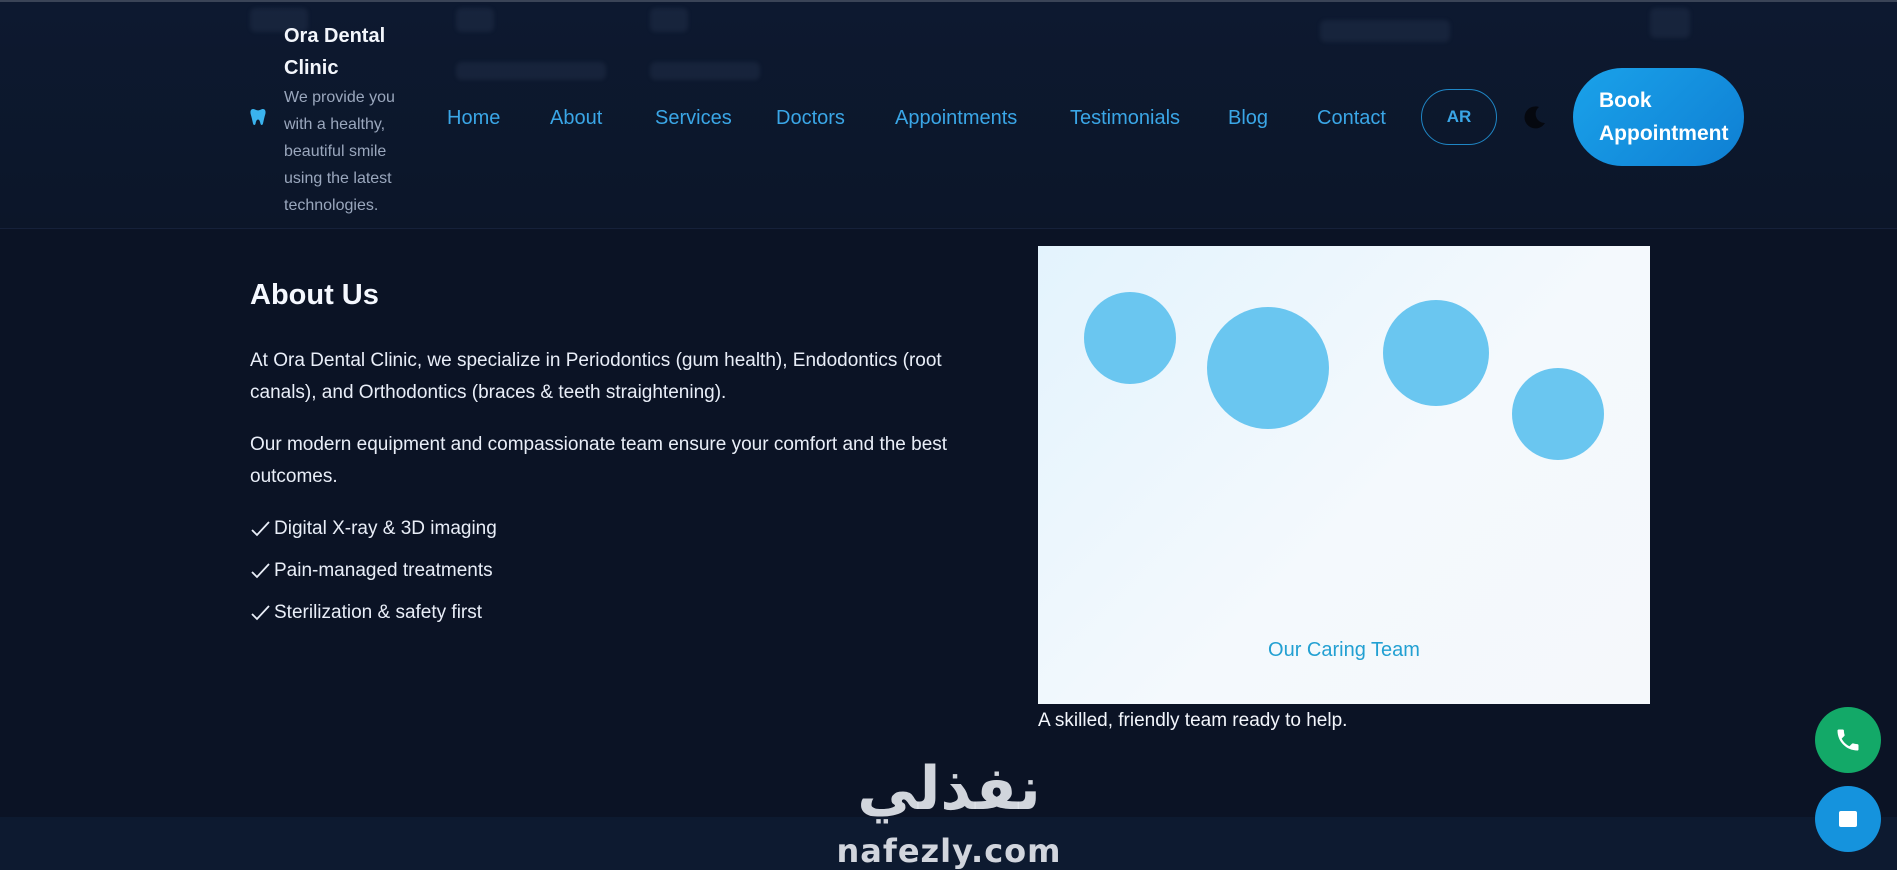 This screenshot has width=1897, height=870. What do you see at coordinates (258, 117) in the screenshot?
I see `tooth-icon` at bounding box center [258, 117].